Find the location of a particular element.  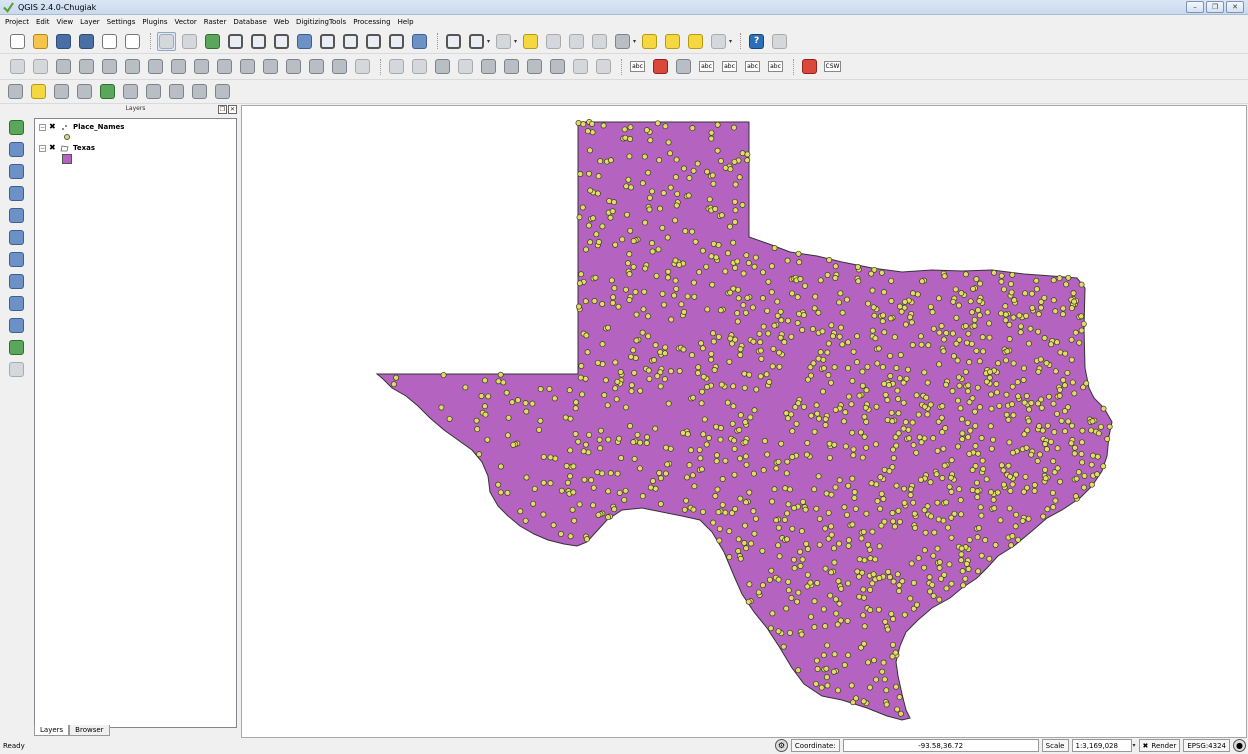

menu-plugins: Plugins is located at coordinates (154, 22).